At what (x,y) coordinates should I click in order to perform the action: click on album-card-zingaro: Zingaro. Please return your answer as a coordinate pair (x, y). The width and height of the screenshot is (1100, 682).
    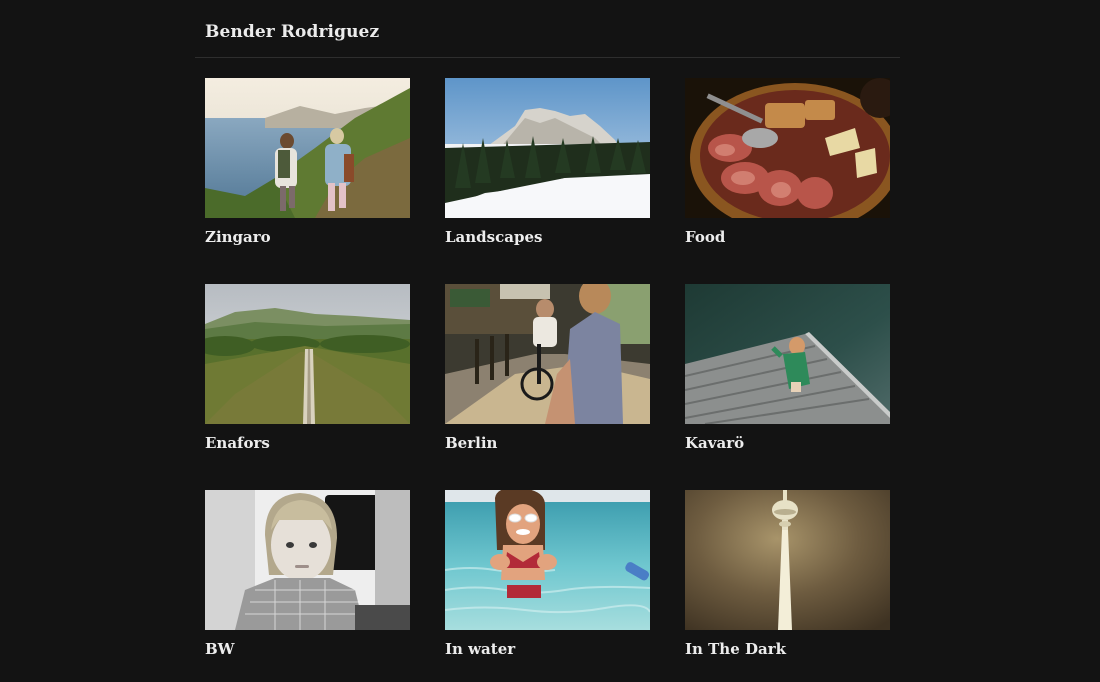
    Looking at the image, I should click on (307, 162).